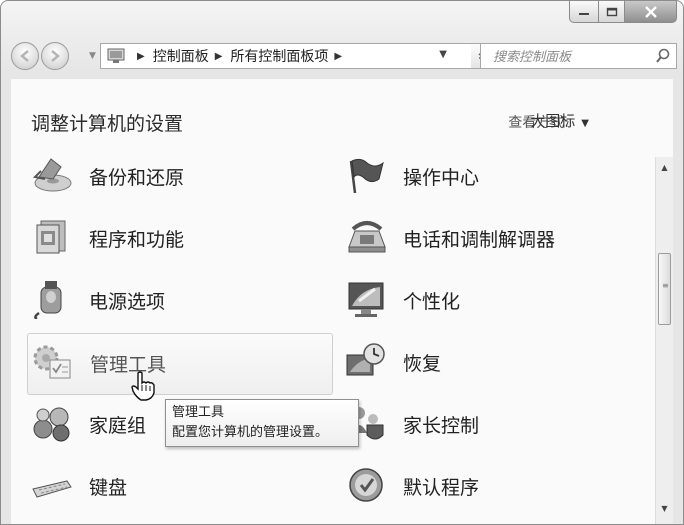 Image resolution: width=684 pixels, height=525 pixels. I want to click on close-icon, so click(650, 11).